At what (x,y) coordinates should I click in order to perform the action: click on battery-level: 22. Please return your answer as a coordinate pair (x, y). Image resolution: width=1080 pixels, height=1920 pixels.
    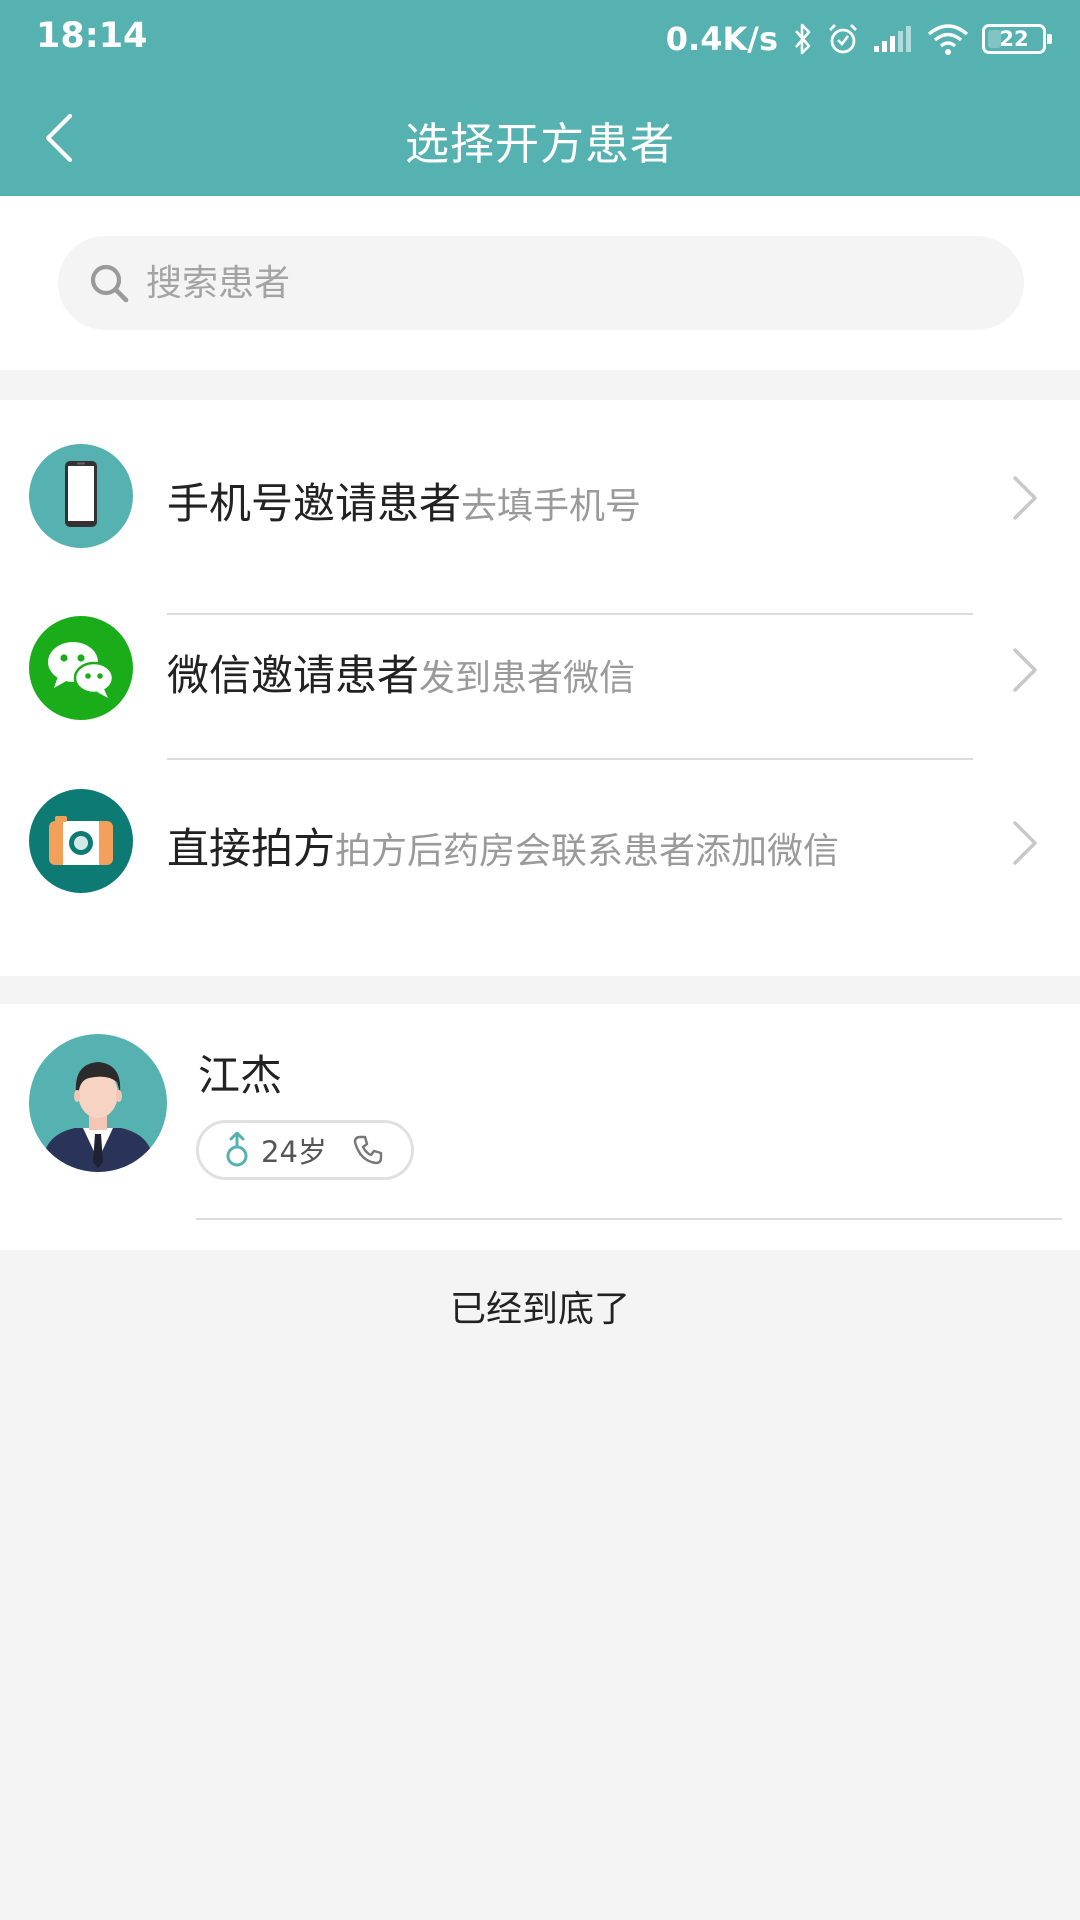
    Looking at the image, I should click on (1014, 39).